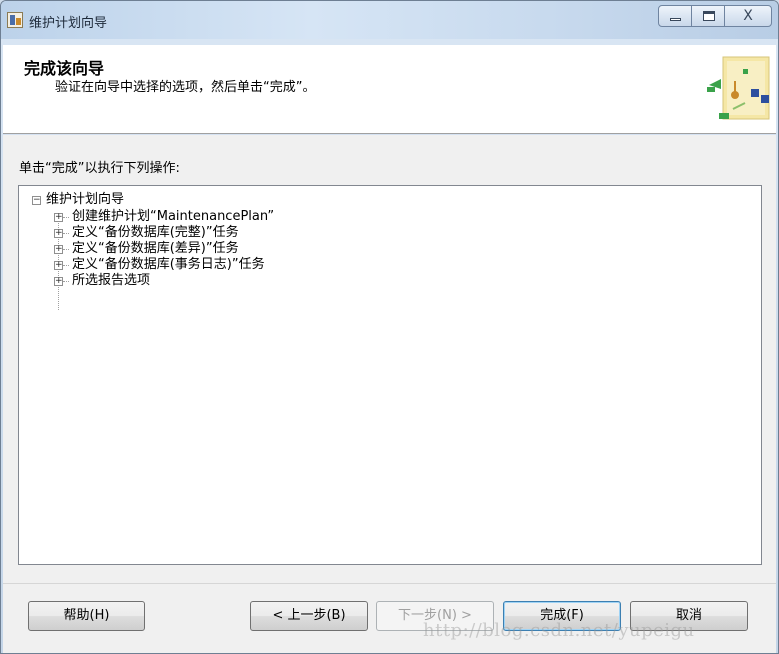 The width and height of the screenshot is (779, 654). What do you see at coordinates (738, 88) in the screenshot?
I see `wizard-graphic-icon` at bounding box center [738, 88].